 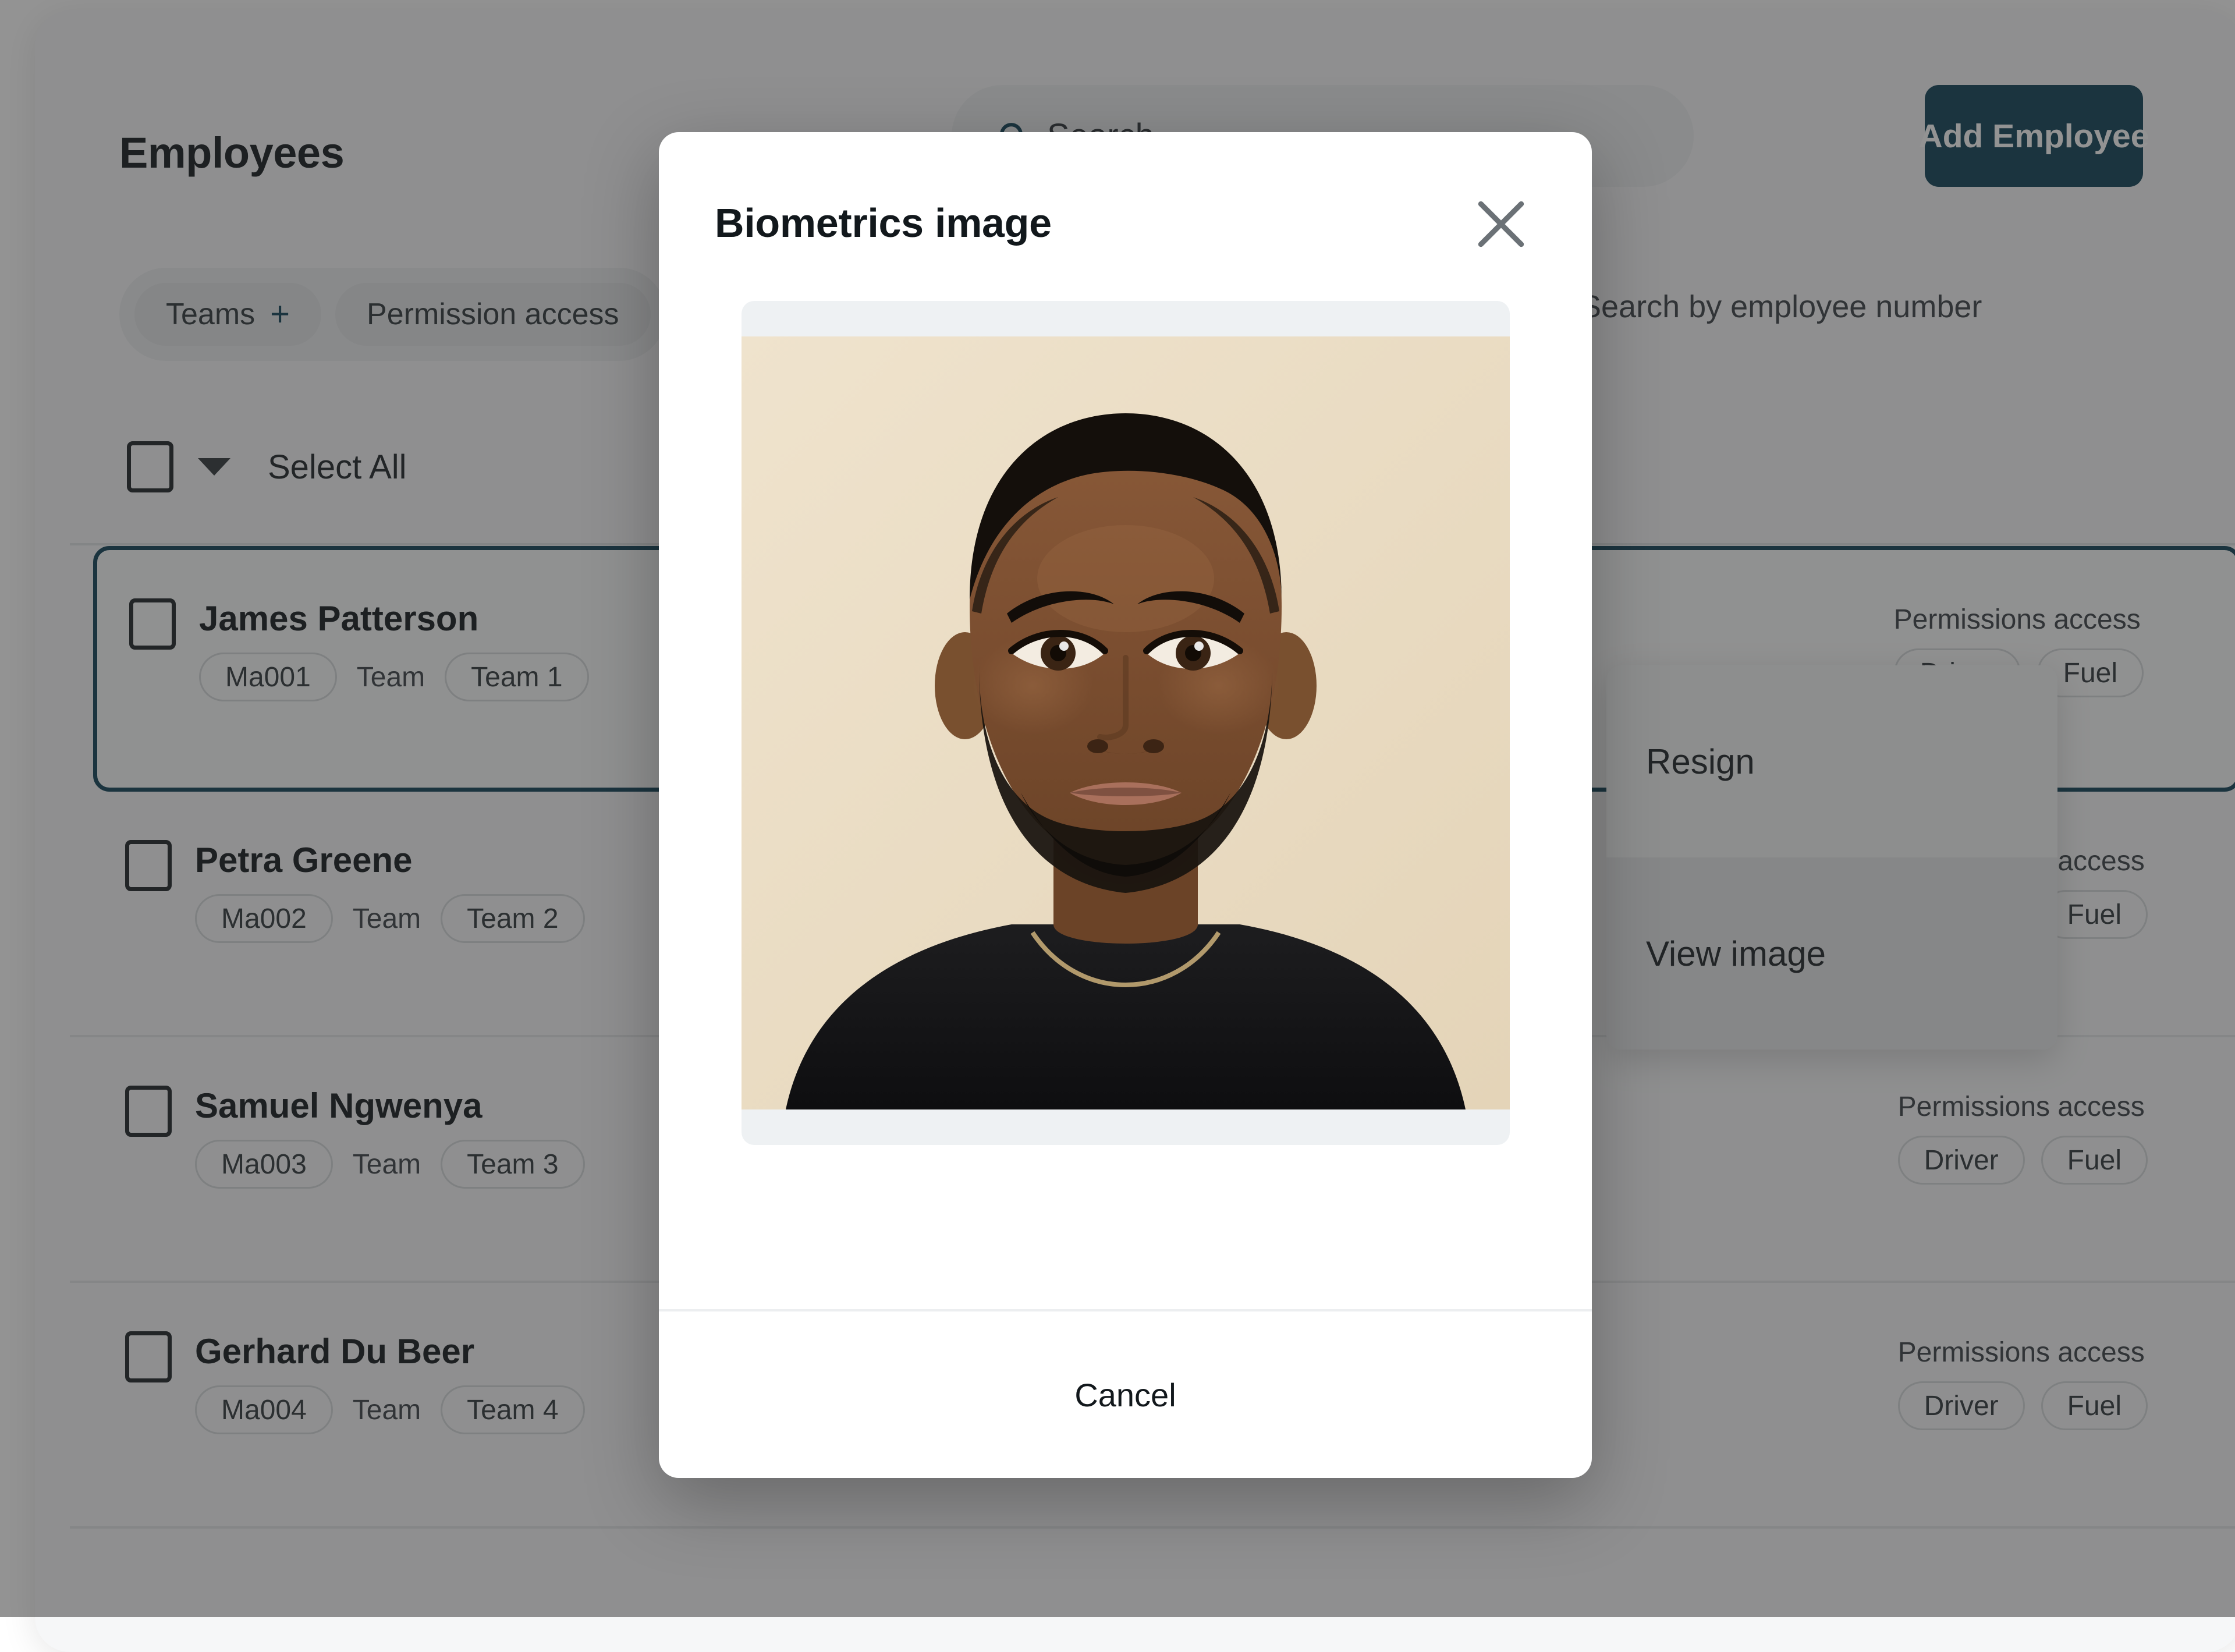 I want to click on modal-title: Biometrics image, so click(x=883, y=223).